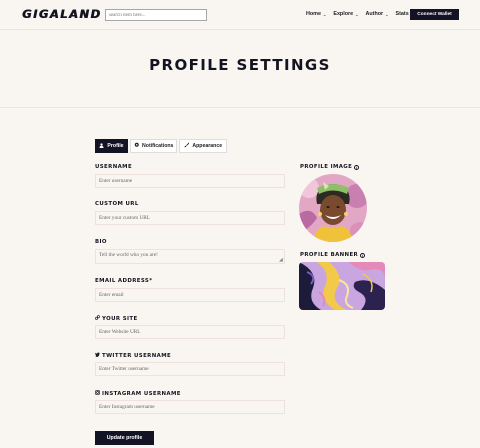 The height and width of the screenshot is (448, 480). I want to click on profile-image-label: PROFILE IMAGE i, so click(330, 167).